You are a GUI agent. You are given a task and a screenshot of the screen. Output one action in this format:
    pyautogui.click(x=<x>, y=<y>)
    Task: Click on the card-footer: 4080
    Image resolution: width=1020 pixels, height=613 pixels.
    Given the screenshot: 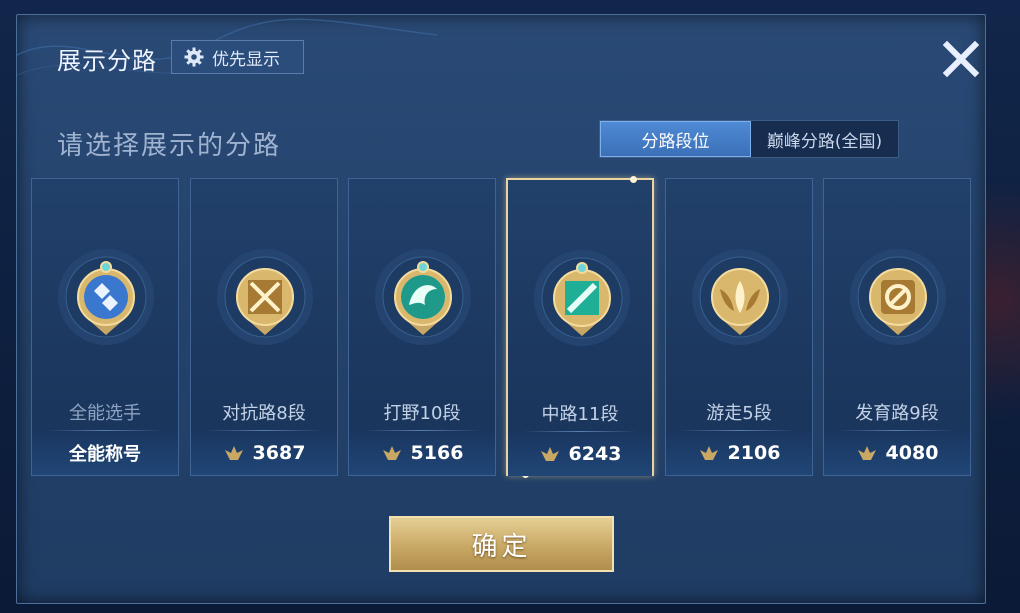 What is the action you would take?
    pyautogui.click(x=897, y=453)
    